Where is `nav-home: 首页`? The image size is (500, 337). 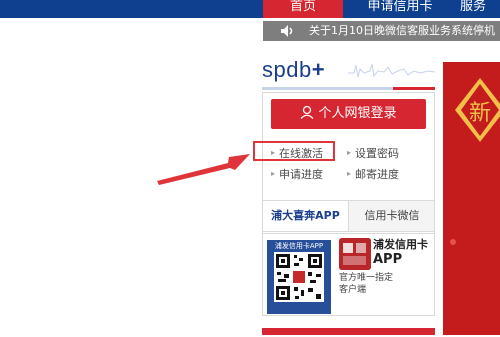 nav-home: 首页 is located at coordinates (303, 9).